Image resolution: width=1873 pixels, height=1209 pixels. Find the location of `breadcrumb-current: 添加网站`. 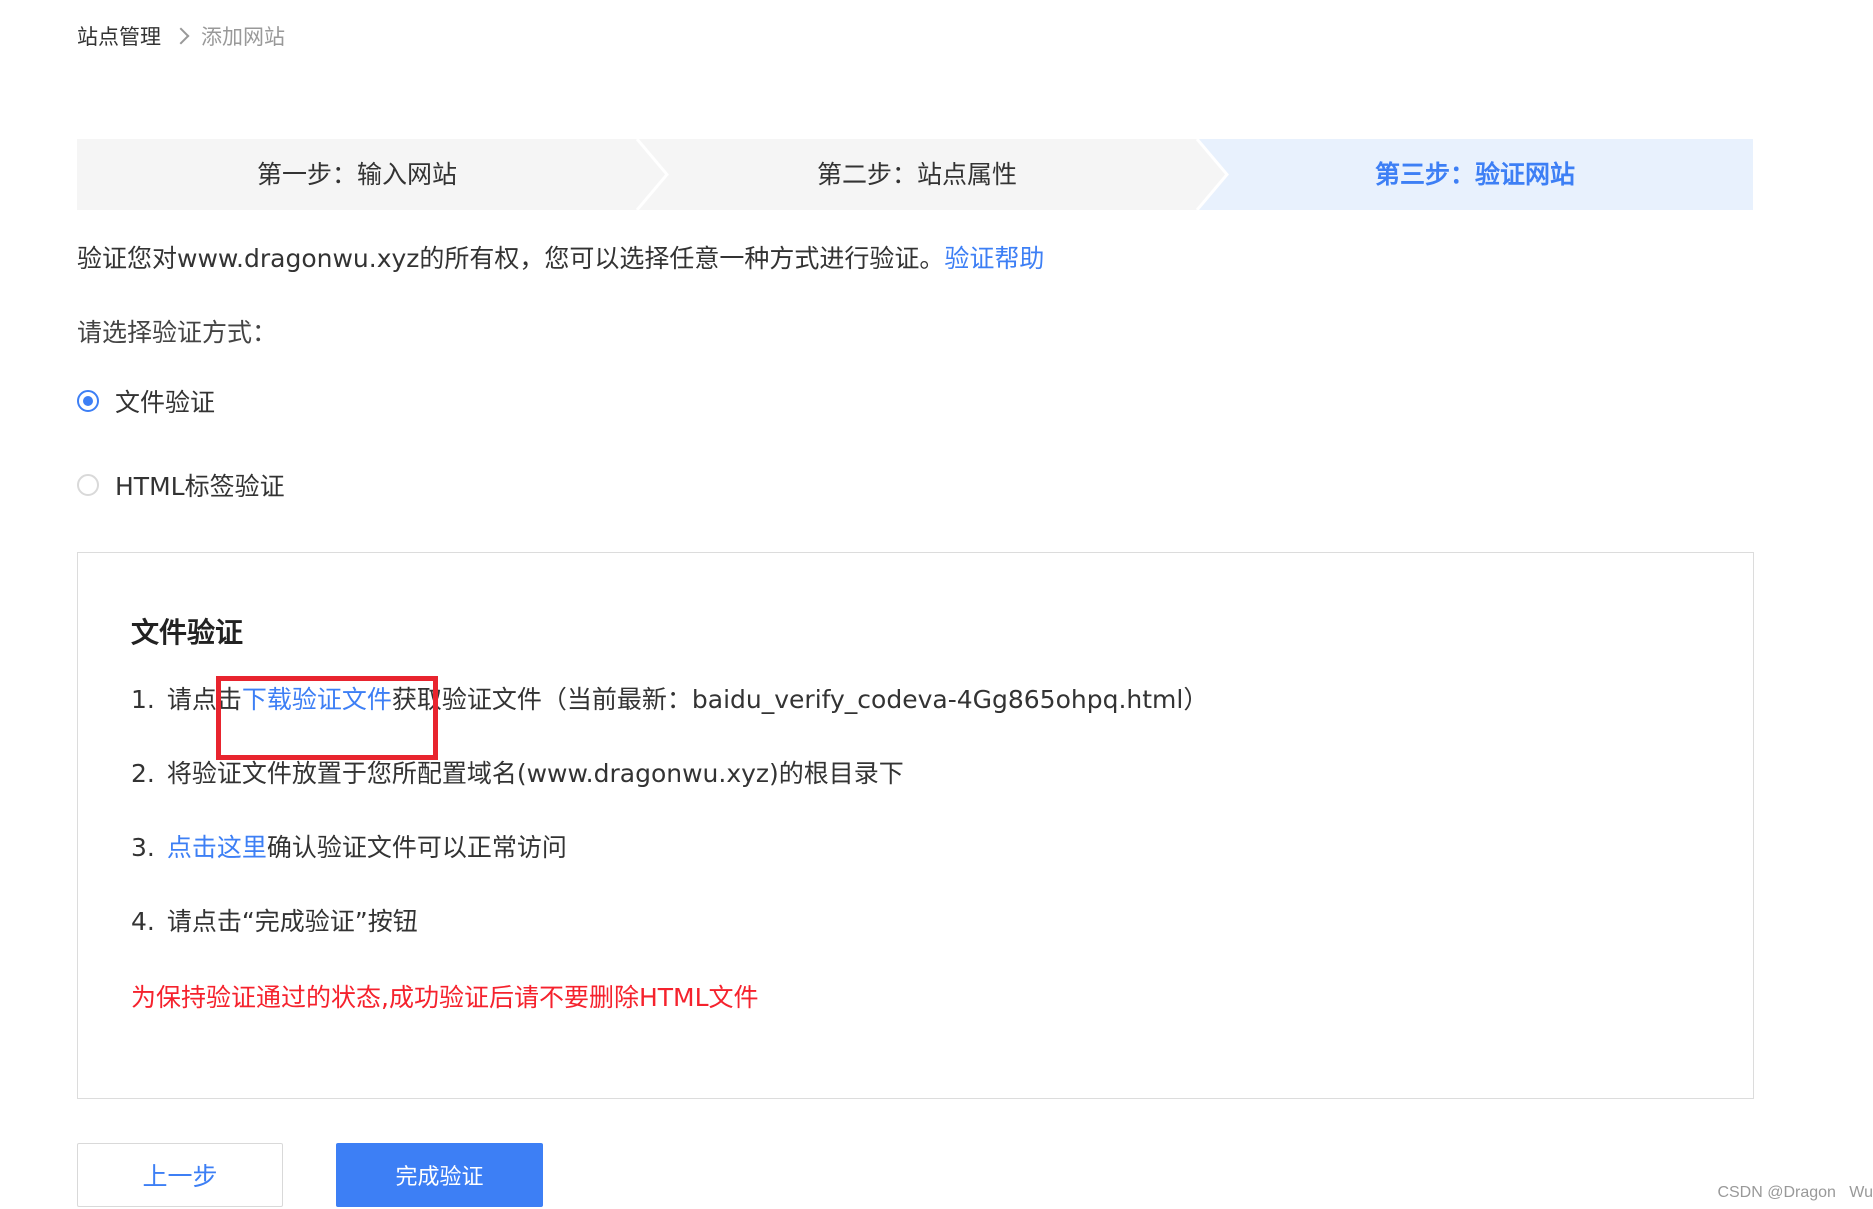

breadcrumb-current: 添加网站 is located at coordinates (243, 37).